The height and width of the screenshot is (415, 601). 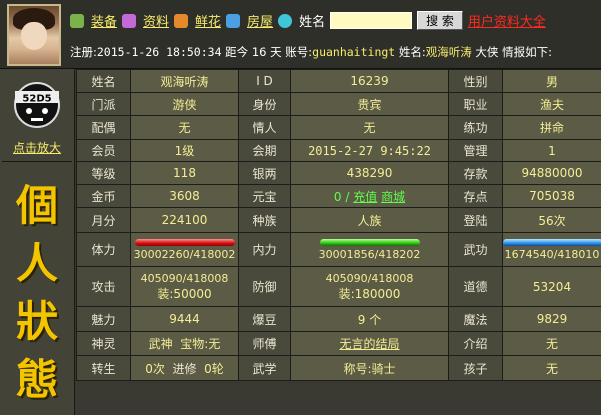 I want to click on top-nav: 装备 资料 鲜花 房屋 姓名 搜 索 用户资料大全, so click(x=308, y=20).